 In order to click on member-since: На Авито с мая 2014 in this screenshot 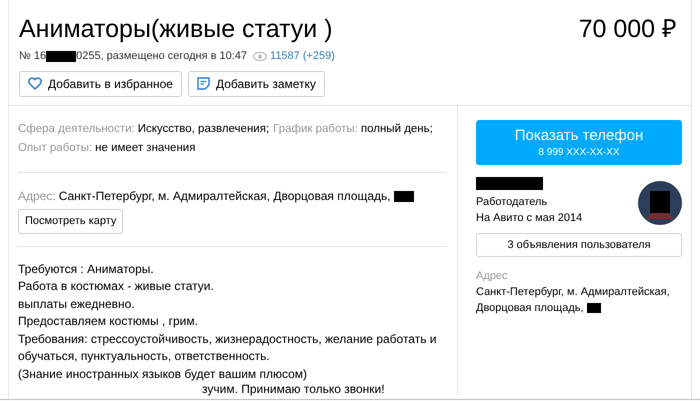, I will do `click(529, 218)`.